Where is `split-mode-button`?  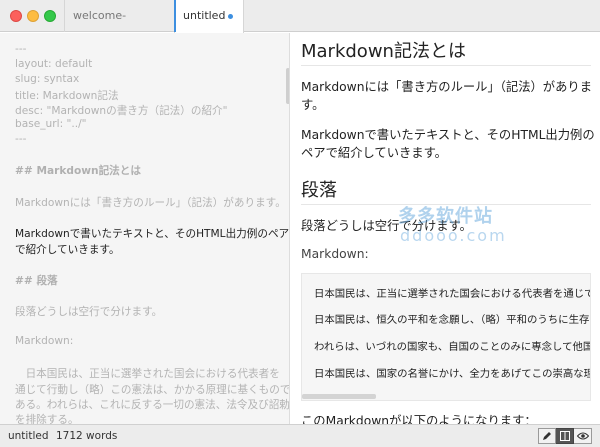
split-mode-button is located at coordinates (565, 436).